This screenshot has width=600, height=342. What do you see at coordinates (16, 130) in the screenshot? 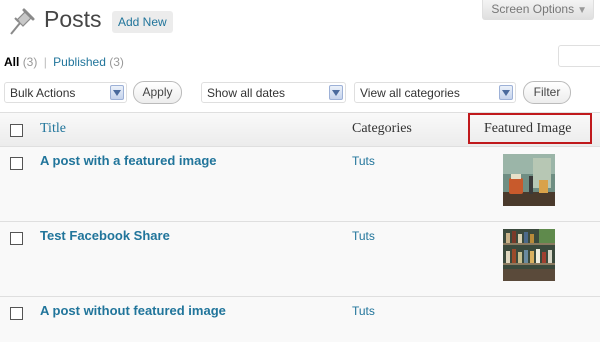
I see `select-all-checkbox` at bounding box center [16, 130].